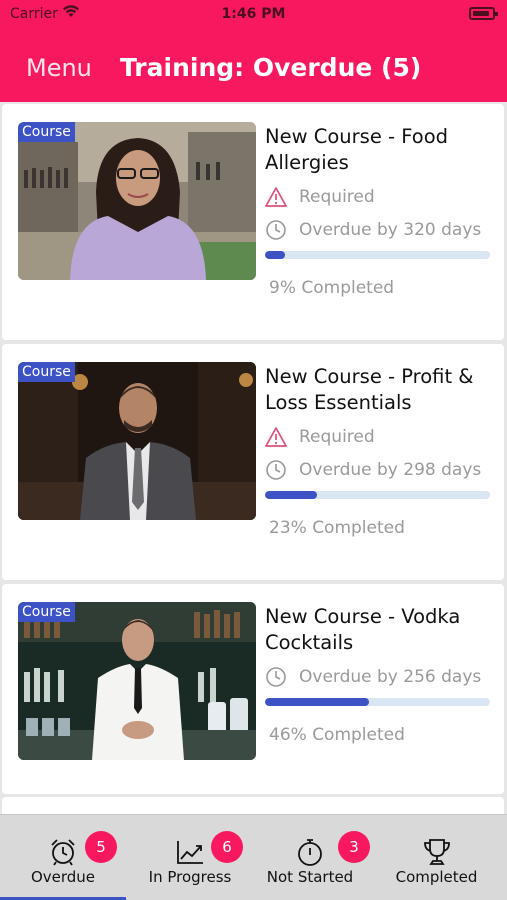 This screenshot has height=900, width=507. What do you see at coordinates (436, 852) in the screenshot?
I see `trophy-icon` at bounding box center [436, 852].